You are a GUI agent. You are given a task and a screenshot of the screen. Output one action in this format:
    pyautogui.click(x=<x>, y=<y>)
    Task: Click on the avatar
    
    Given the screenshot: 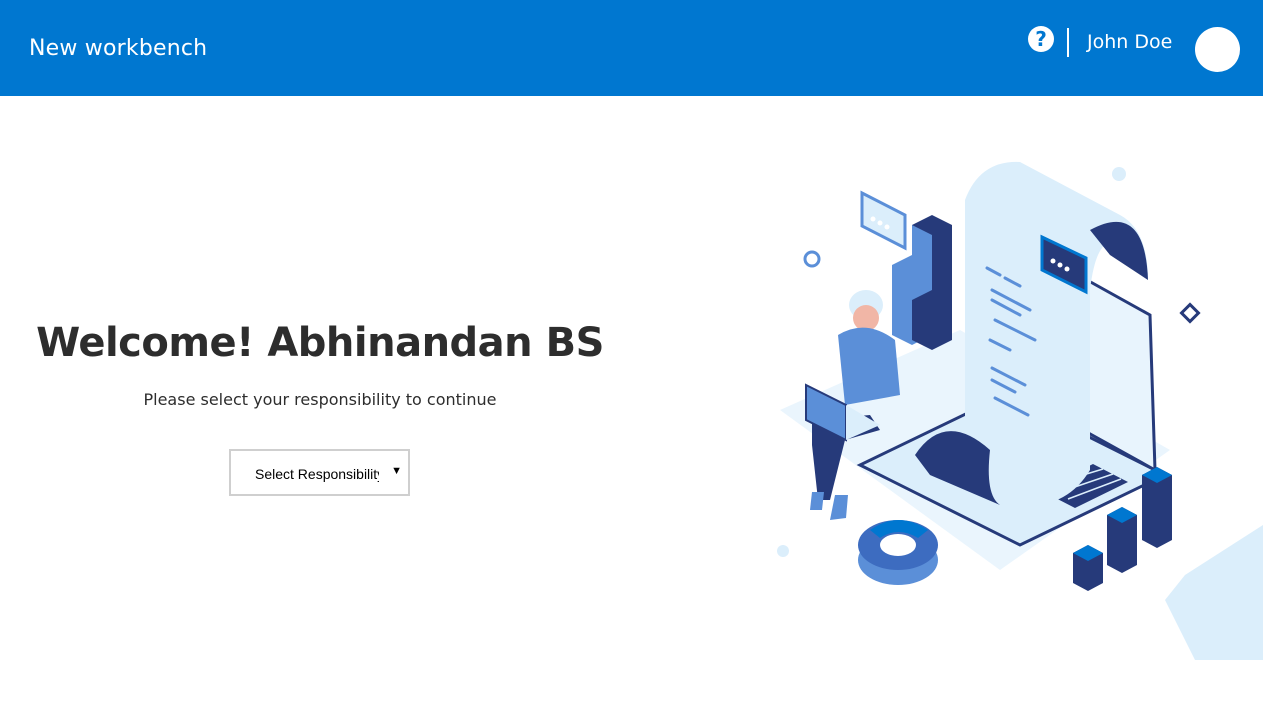 What is the action you would take?
    pyautogui.click(x=1217, y=49)
    